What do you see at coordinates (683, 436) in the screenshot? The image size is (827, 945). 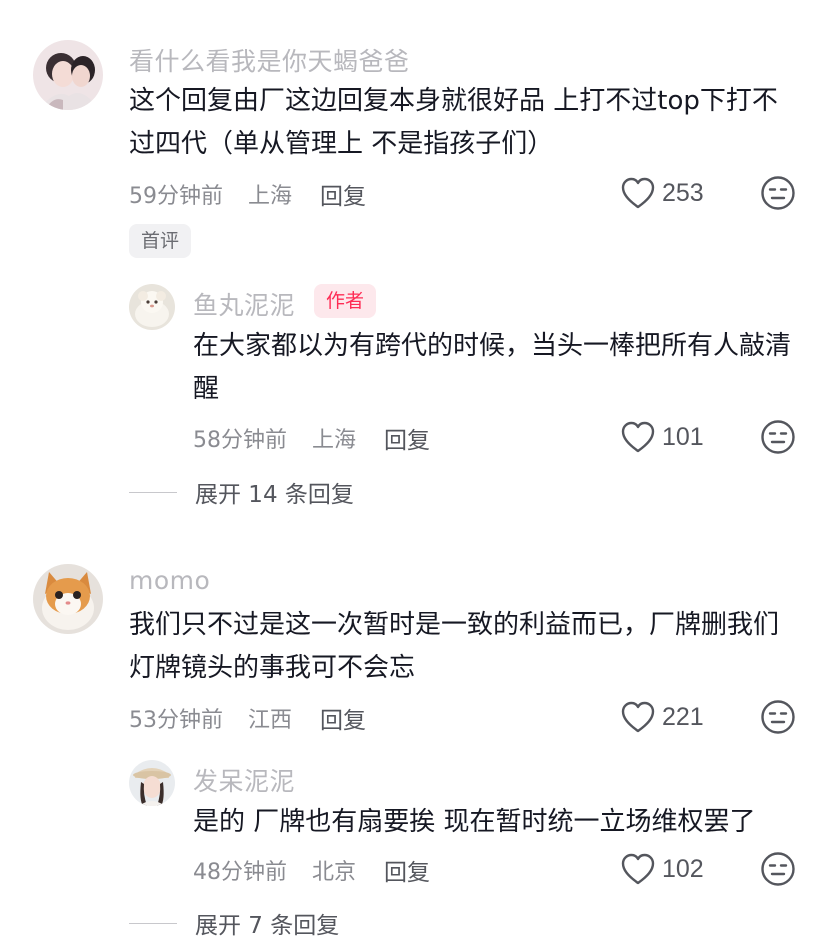 I see `like-count: 101` at bounding box center [683, 436].